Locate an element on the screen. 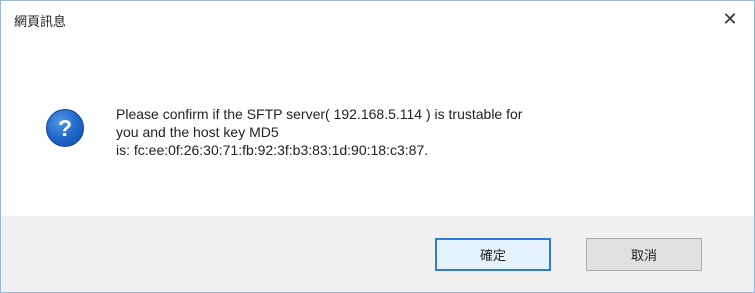 The width and height of the screenshot is (755, 293). close-icon: ✕ is located at coordinates (730, 19).